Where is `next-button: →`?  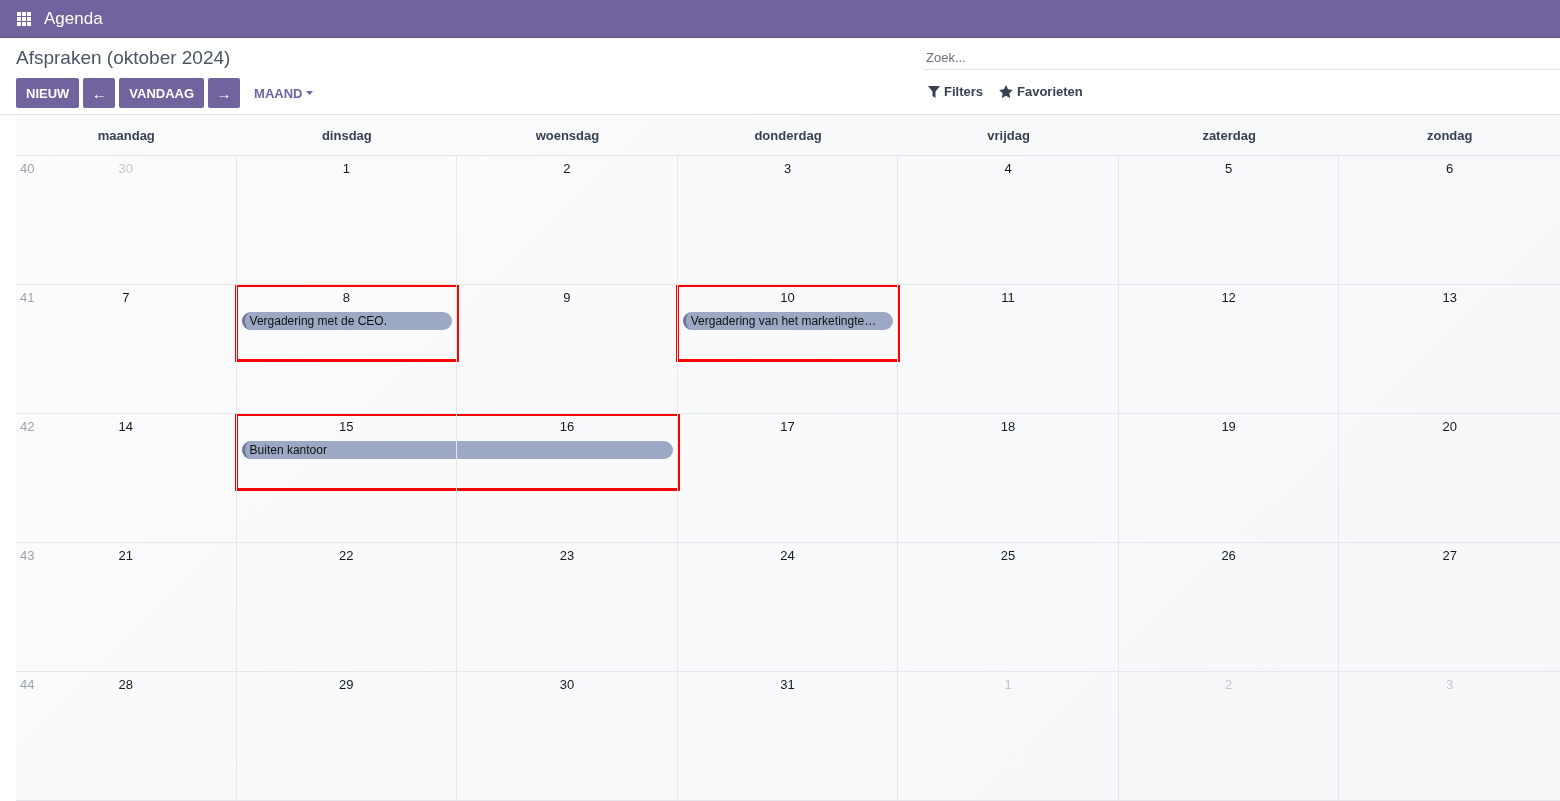
next-button: → is located at coordinates (224, 93).